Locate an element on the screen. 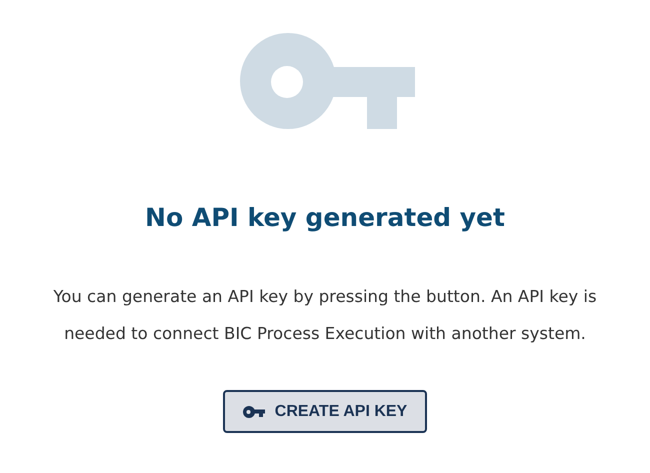 The height and width of the screenshot is (473, 650). empty-state-heading: No API key generated yet is located at coordinates (325, 218).